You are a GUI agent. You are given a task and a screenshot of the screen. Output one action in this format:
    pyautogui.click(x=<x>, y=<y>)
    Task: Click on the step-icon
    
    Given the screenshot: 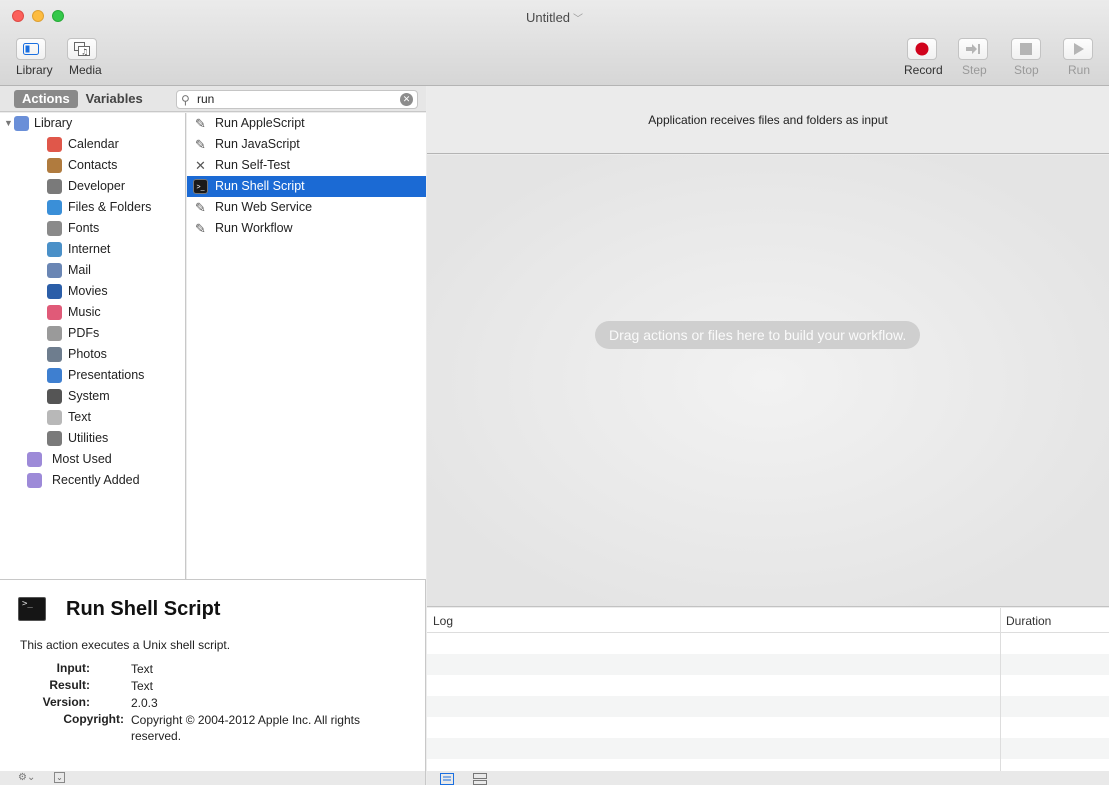 What is the action you would take?
    pyautogui.click(x=973, y=49)
    